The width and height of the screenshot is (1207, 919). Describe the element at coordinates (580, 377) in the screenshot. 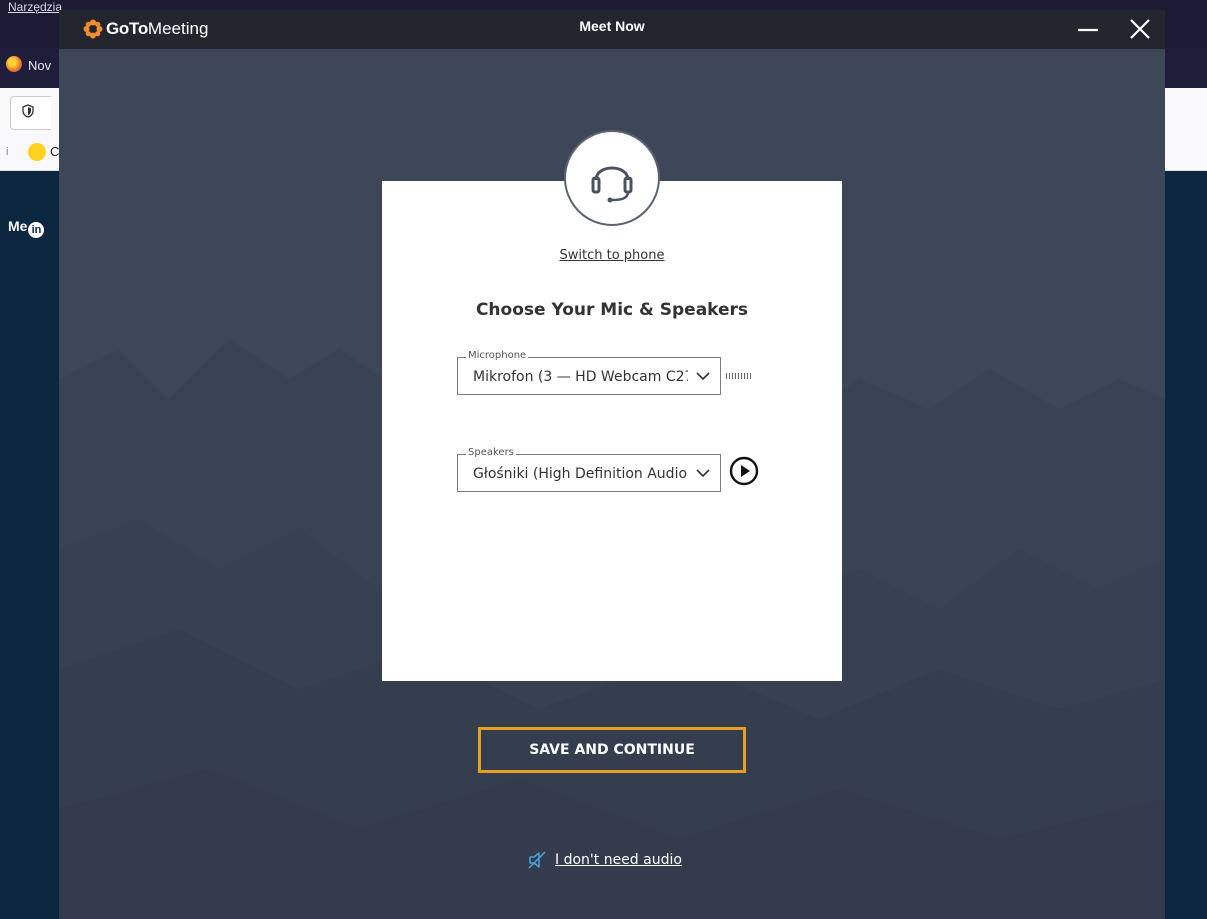

I see `microphone-value: Mikrofon (3 — HD Webcam C270)` at that location.